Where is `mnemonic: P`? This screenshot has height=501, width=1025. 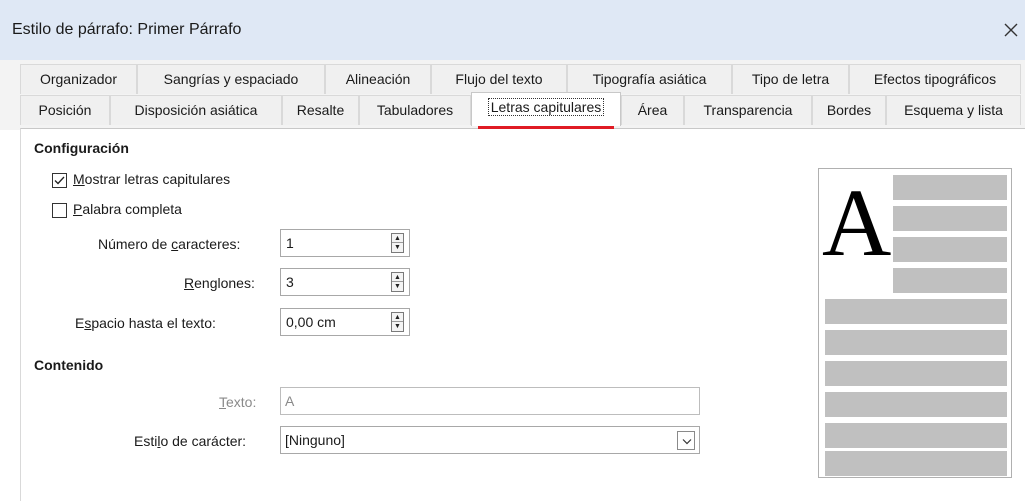
mnemonic: P is located at coordinates (78, 209).